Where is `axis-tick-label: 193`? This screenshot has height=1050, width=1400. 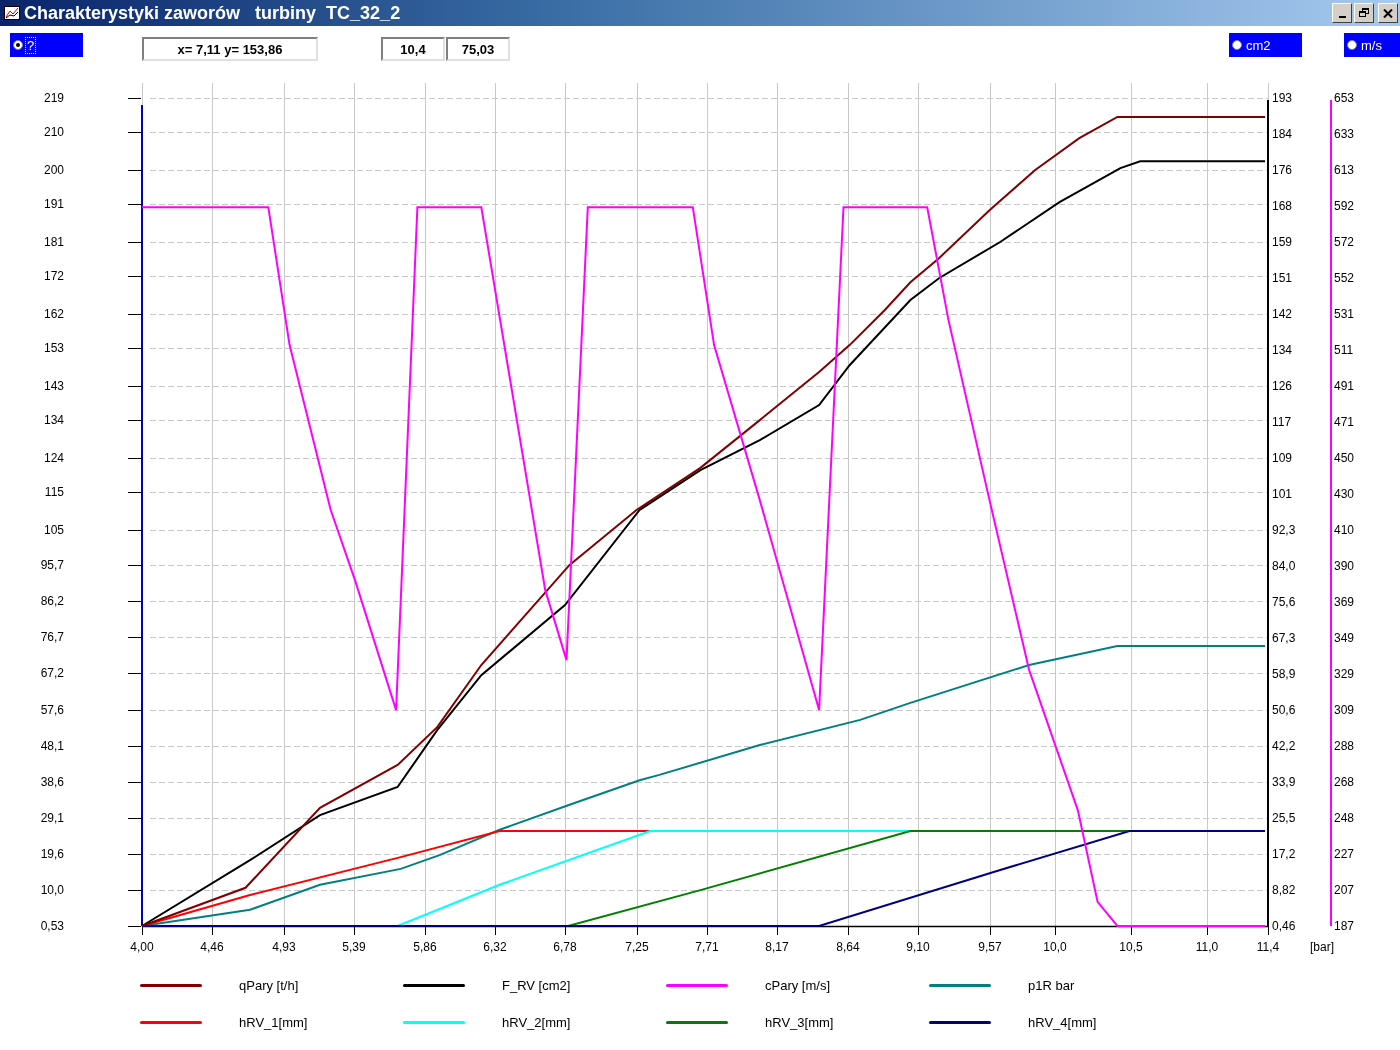 axis-tick-label: 193 is located at coordinates (1282, 98).